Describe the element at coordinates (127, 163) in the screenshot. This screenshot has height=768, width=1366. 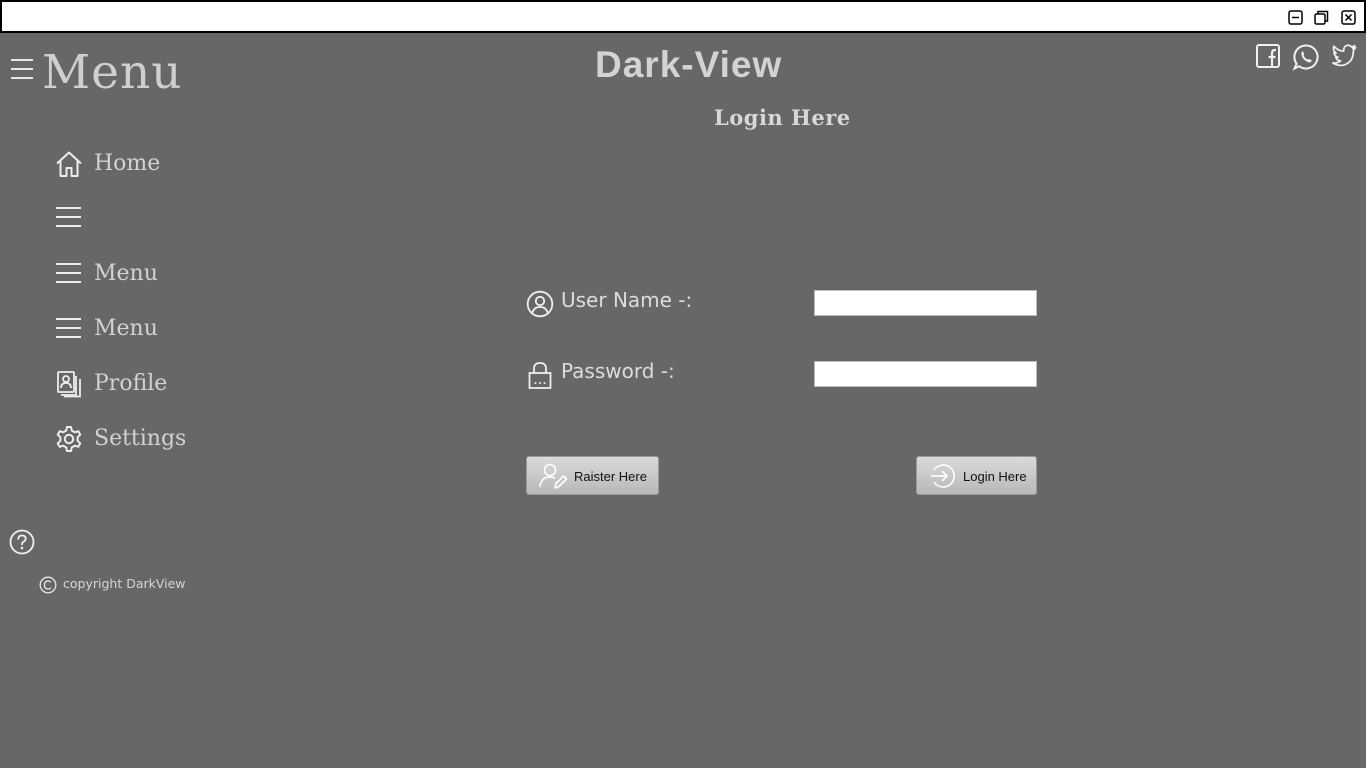
I see `sidebar-item-label: Home` at that location.